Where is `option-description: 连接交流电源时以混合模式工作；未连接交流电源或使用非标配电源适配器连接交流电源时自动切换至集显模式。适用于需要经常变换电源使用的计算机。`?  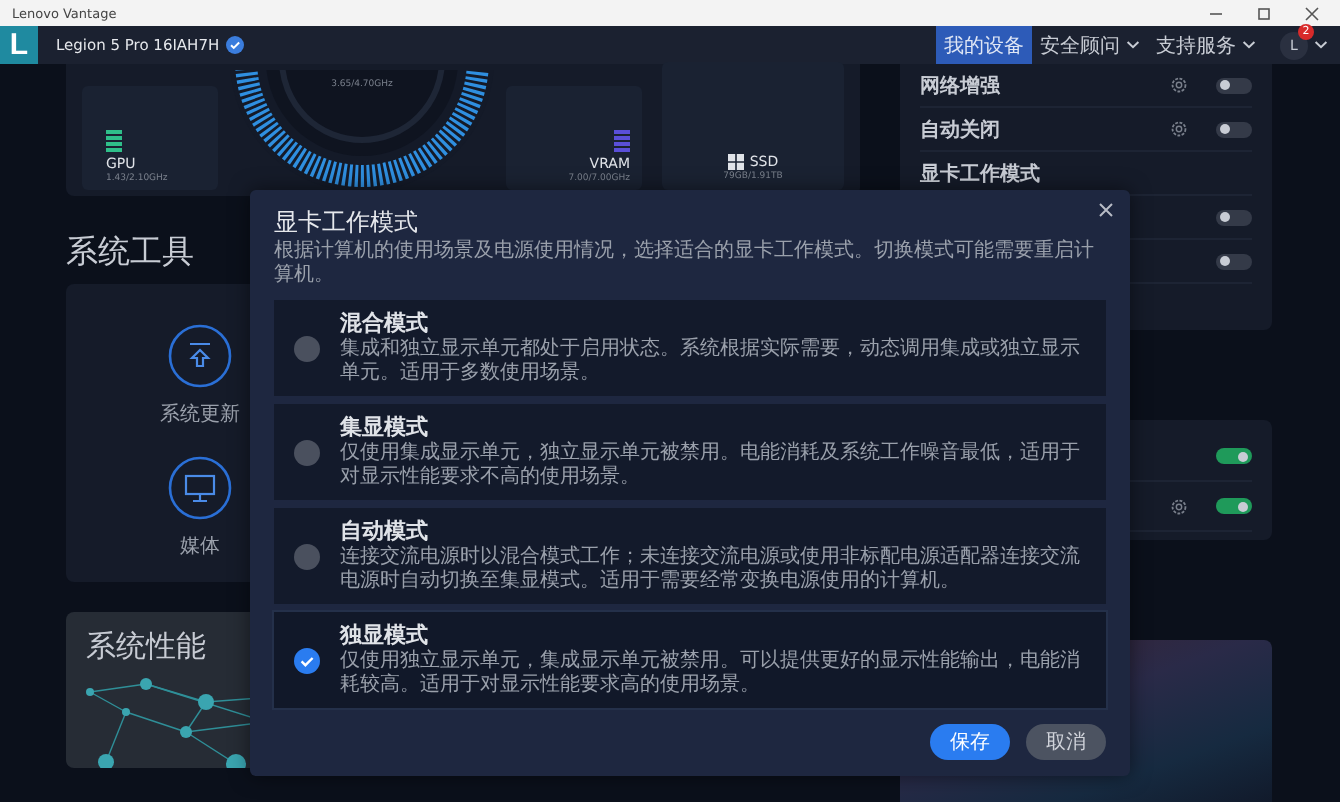
option-description: 连接交流电源时以混合模式工作；未连接交流电源或使用非标配电源适配器连接交流电源时自动切换至集显模式。适用于需要经常变换电源使用的计算机。 is located at coordinates (711, 570).